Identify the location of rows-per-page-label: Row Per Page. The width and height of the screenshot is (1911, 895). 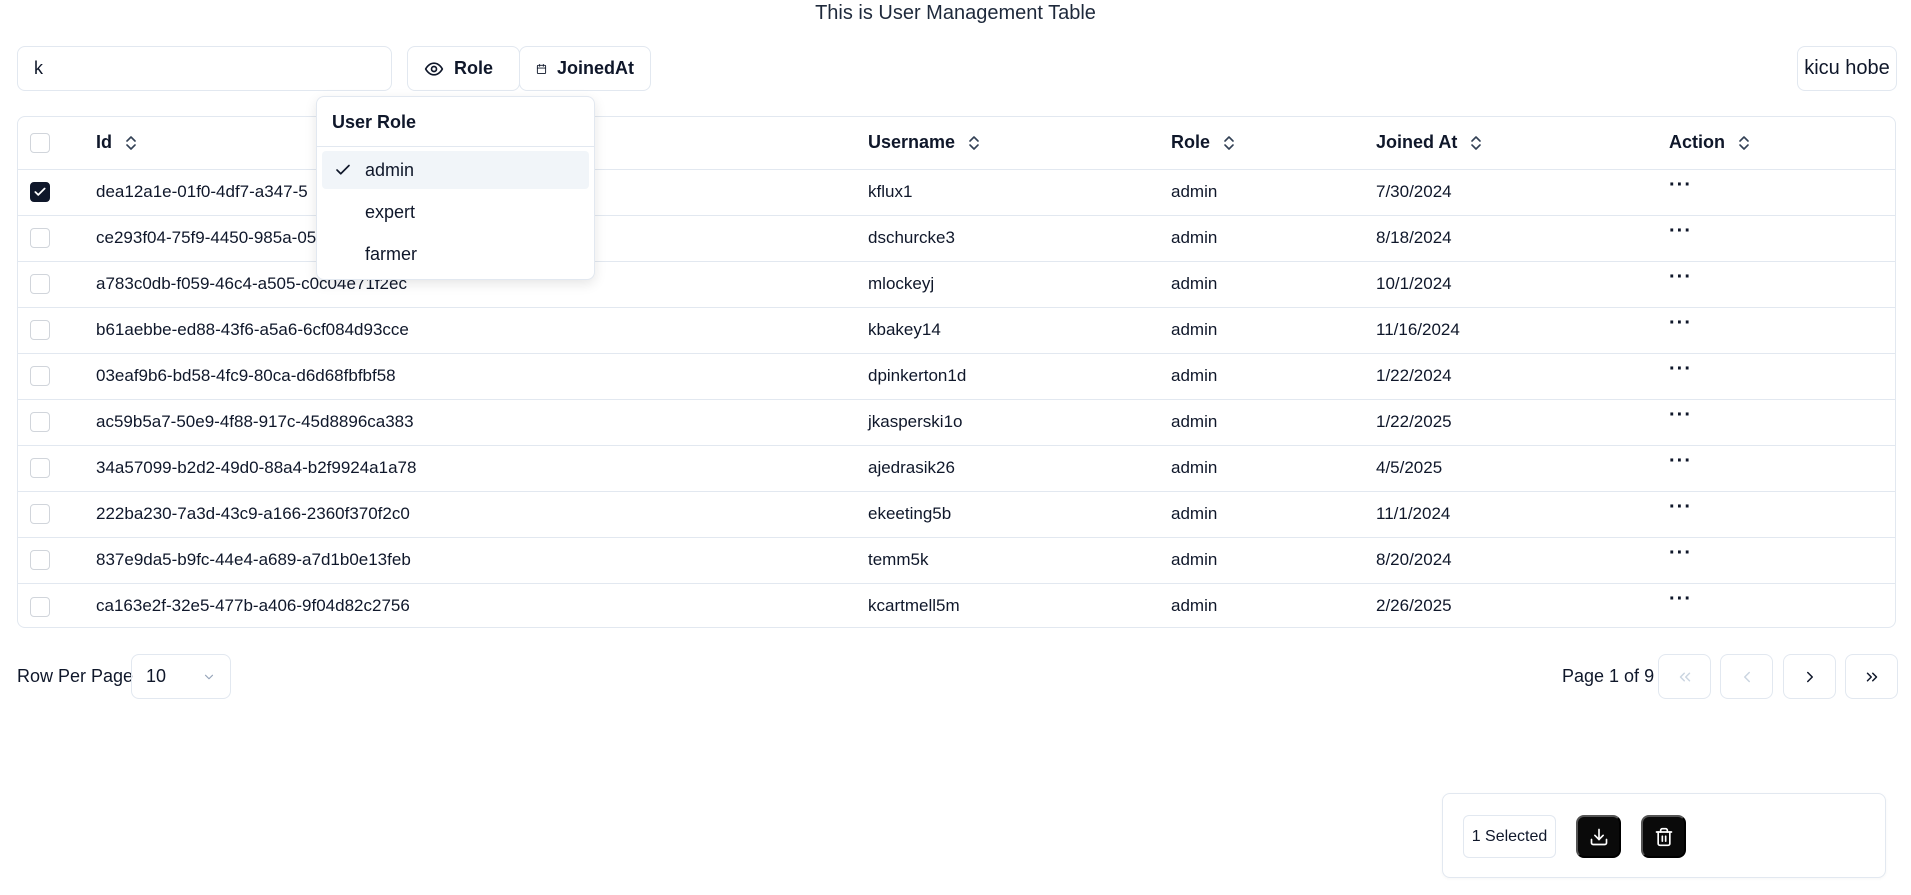
(75, 676).